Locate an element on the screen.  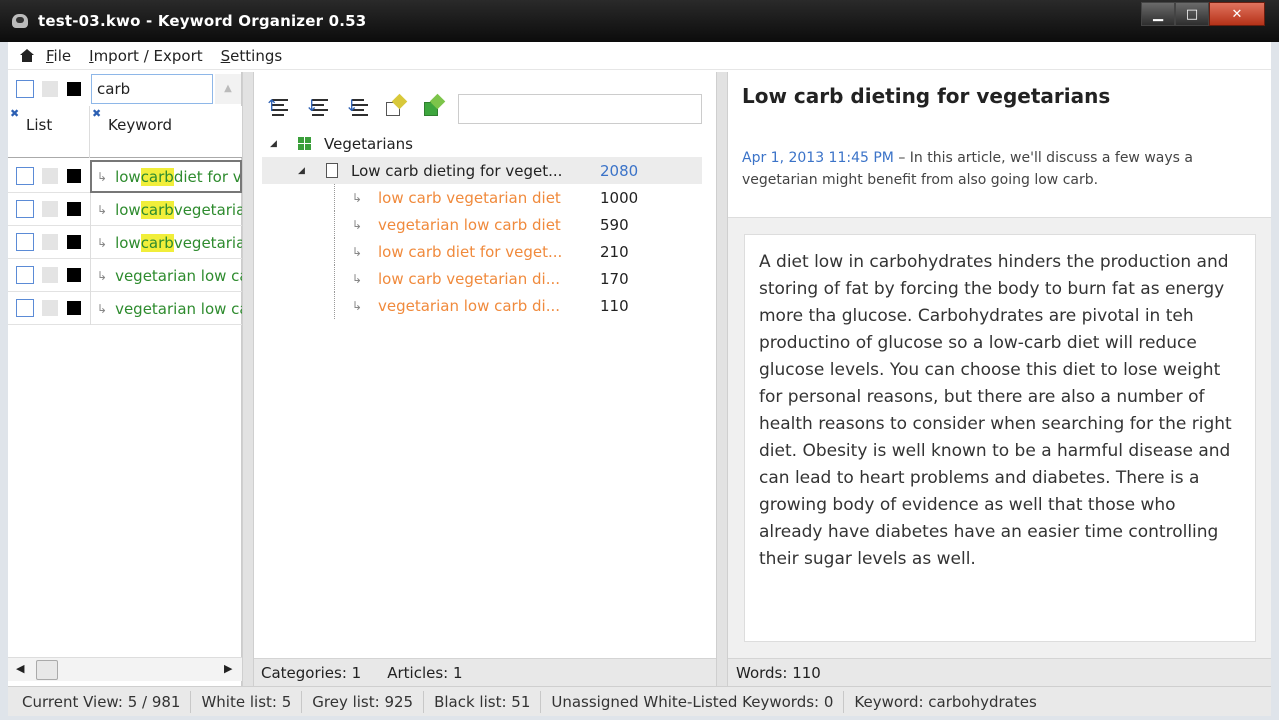
tree-node-keyword: ↳ vegetarian low carb di... 110 is located at coordinates (485, 305).